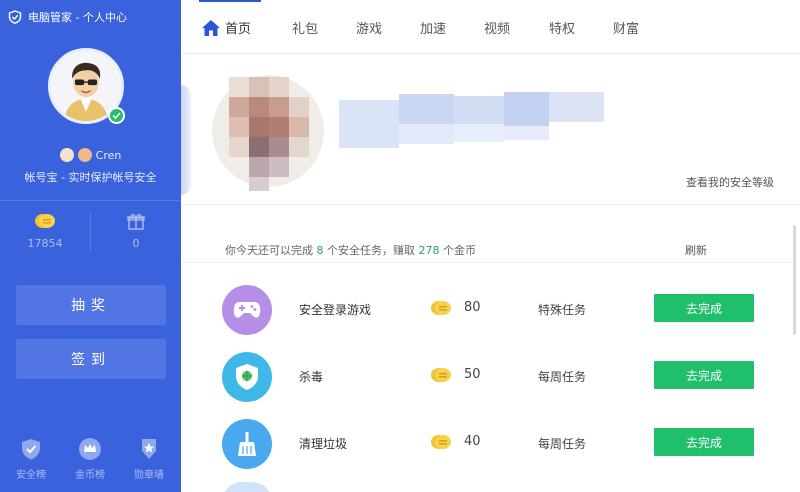  I want to click on safety-ranking-button: 安全榜, so click(31, 458).